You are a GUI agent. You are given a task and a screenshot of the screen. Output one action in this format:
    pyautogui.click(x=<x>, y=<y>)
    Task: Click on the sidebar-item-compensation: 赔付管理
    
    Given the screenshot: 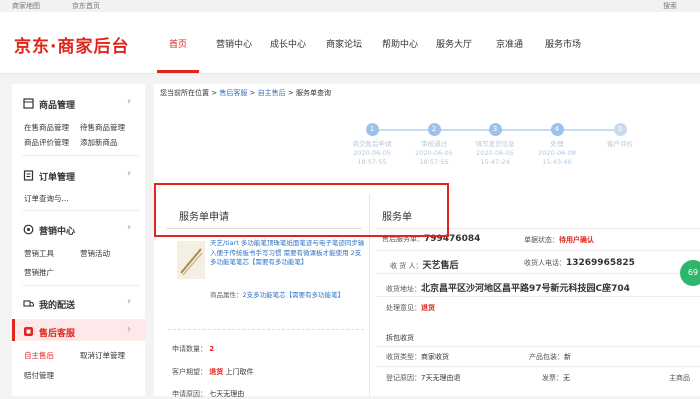 What is the action you would take?
    pyautogui.click(x=39, y=375)
    